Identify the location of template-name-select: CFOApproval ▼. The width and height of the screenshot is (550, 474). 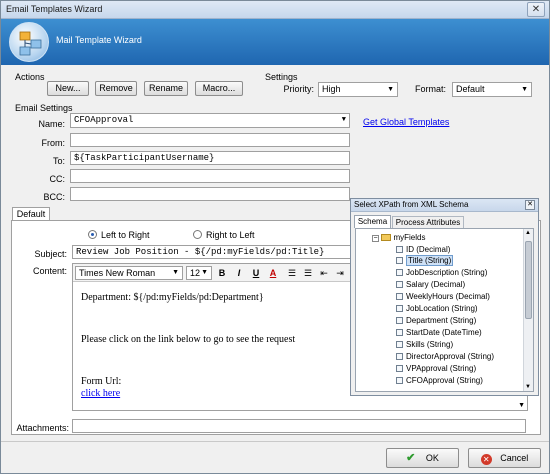
(210, 120).